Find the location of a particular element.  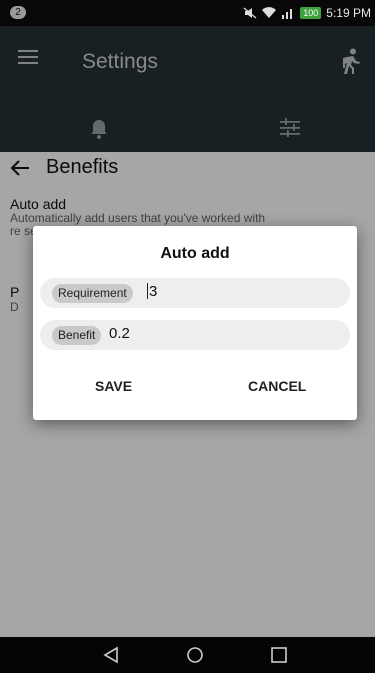

wifi-icon is located at coordinates (269, 13).